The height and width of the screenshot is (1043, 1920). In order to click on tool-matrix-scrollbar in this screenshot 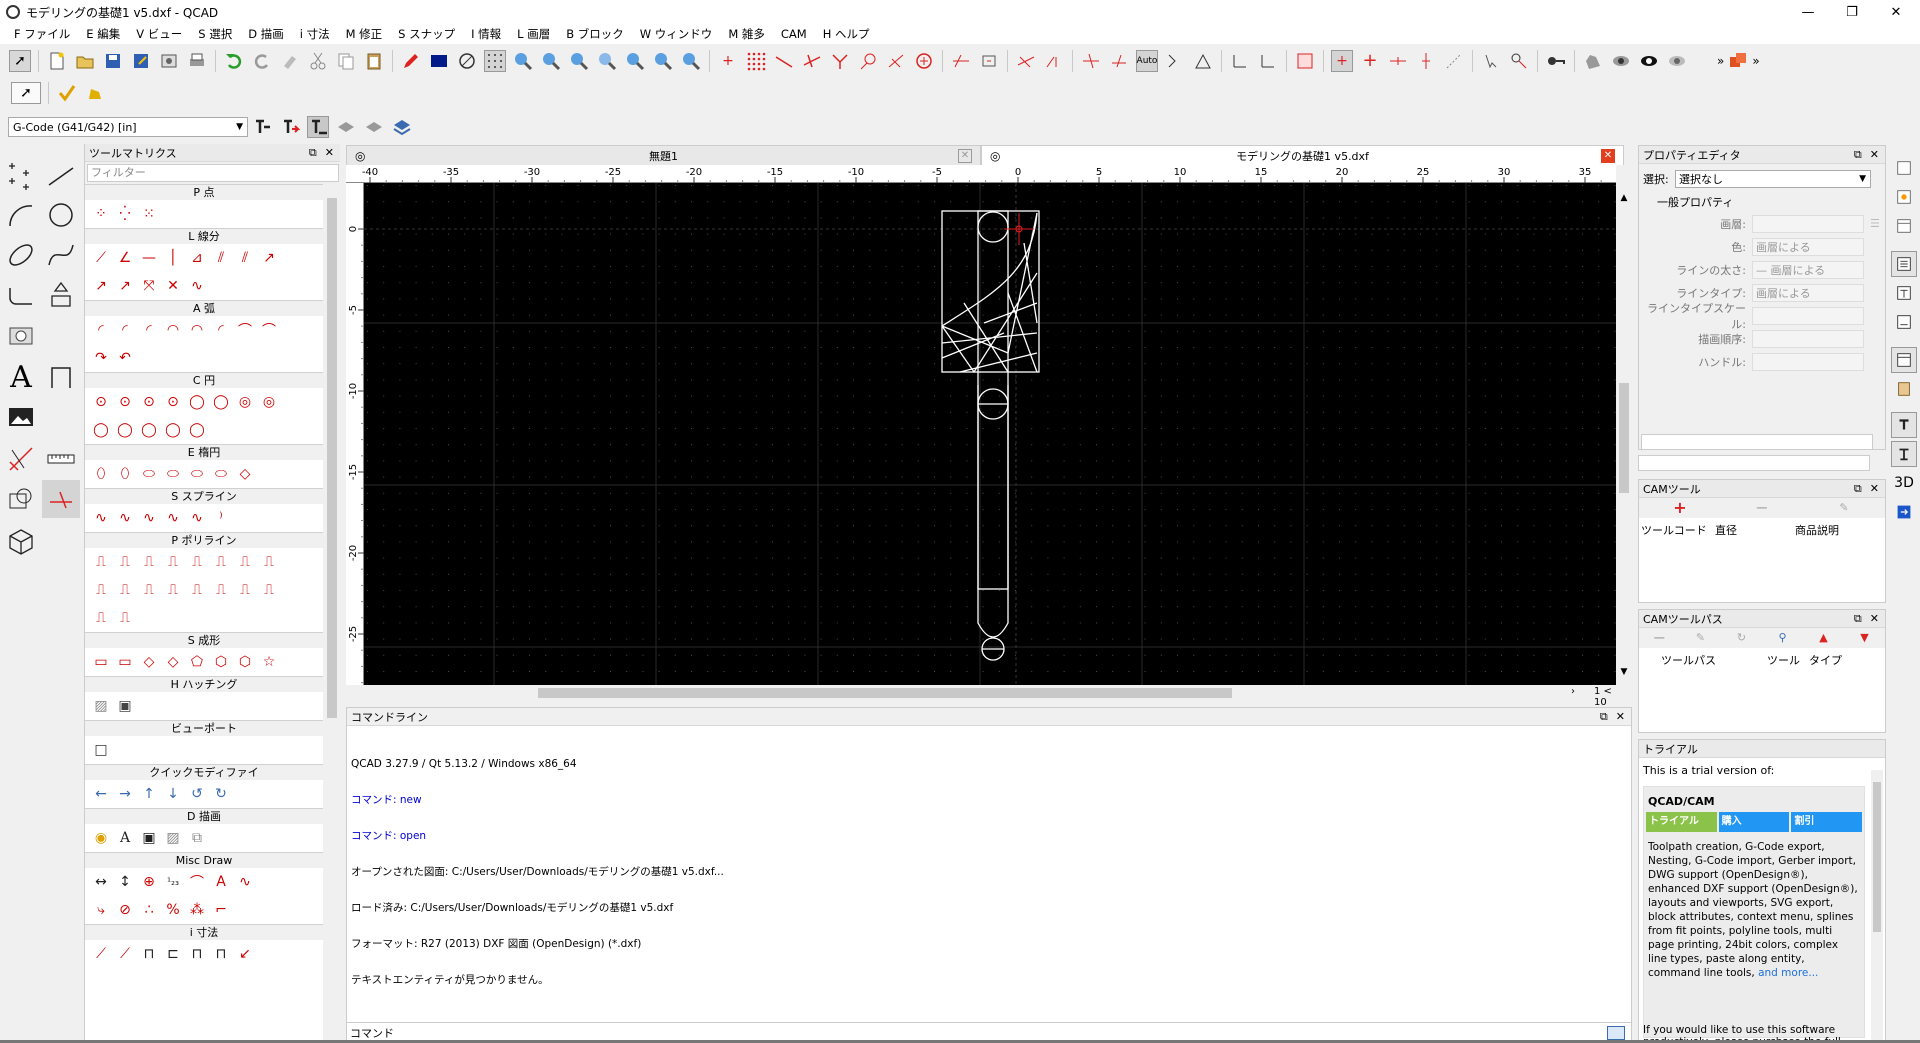, I will do `click(332, 613)`.